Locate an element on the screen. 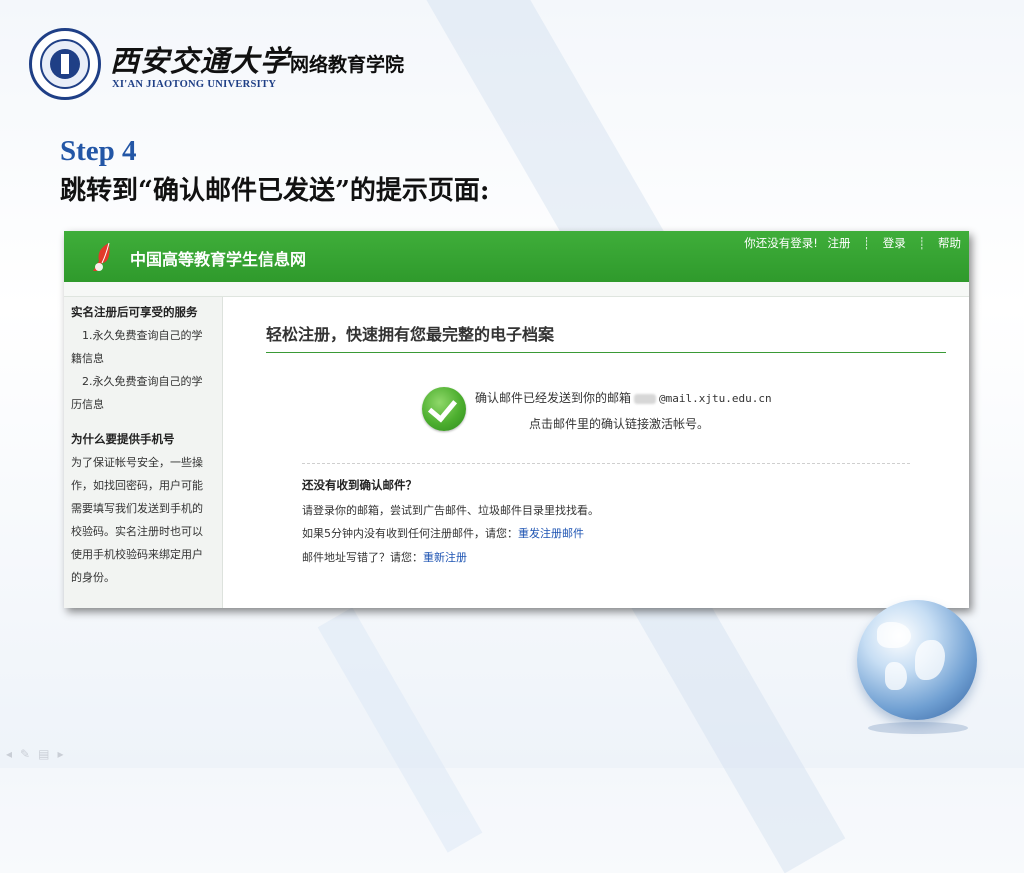 Image resolution: width=1024 pixels, height=873 pixels. login-status: 你还没有登录! is located at coordinates (781, 243).